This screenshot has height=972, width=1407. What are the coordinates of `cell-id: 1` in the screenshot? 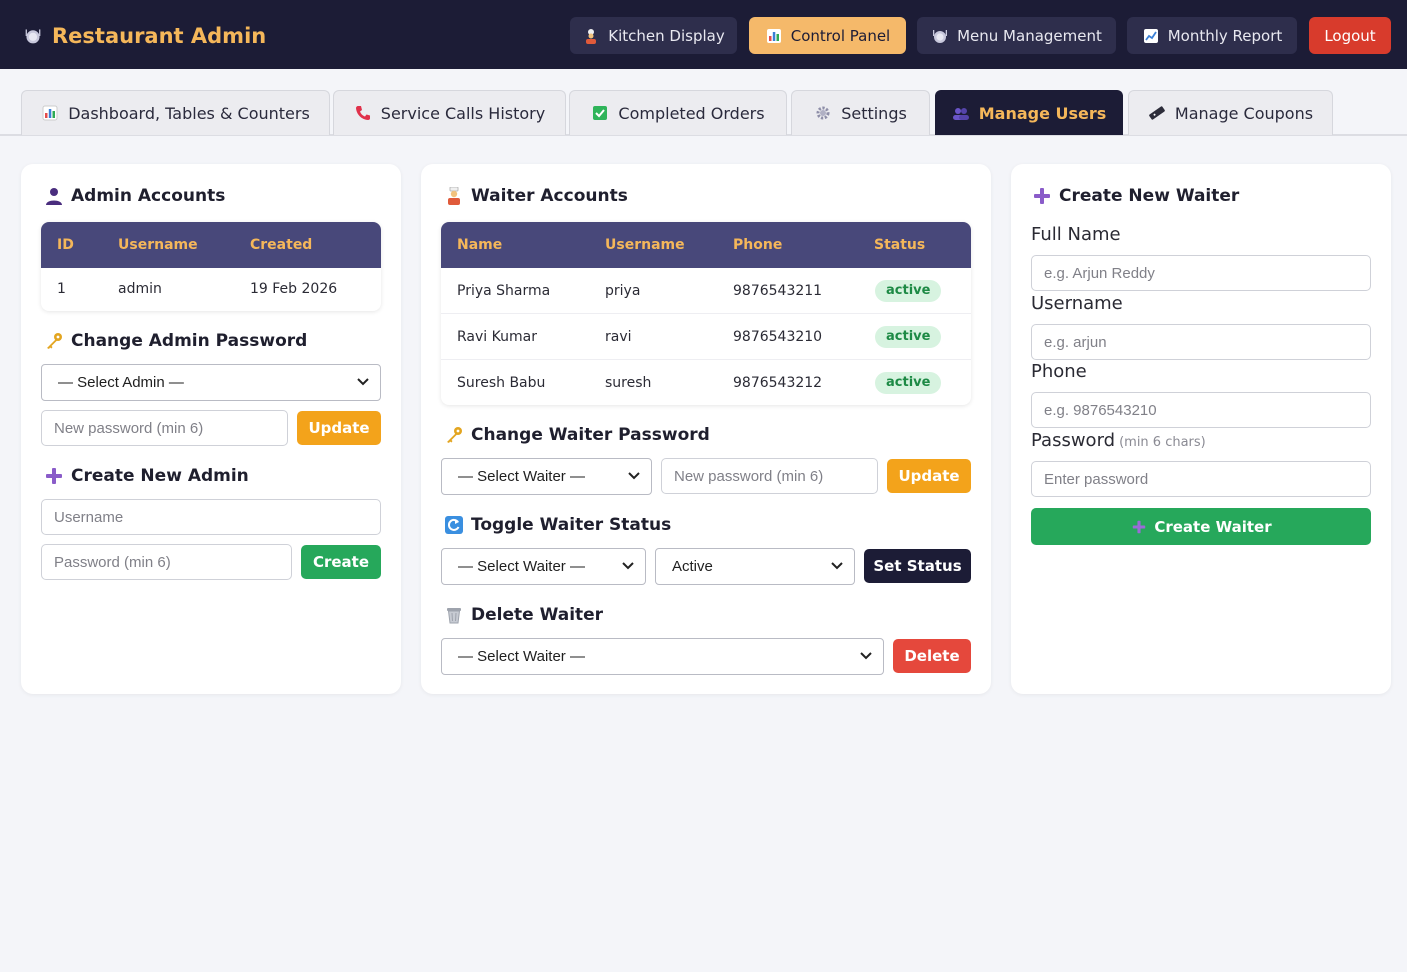 It's located at (61, 289).